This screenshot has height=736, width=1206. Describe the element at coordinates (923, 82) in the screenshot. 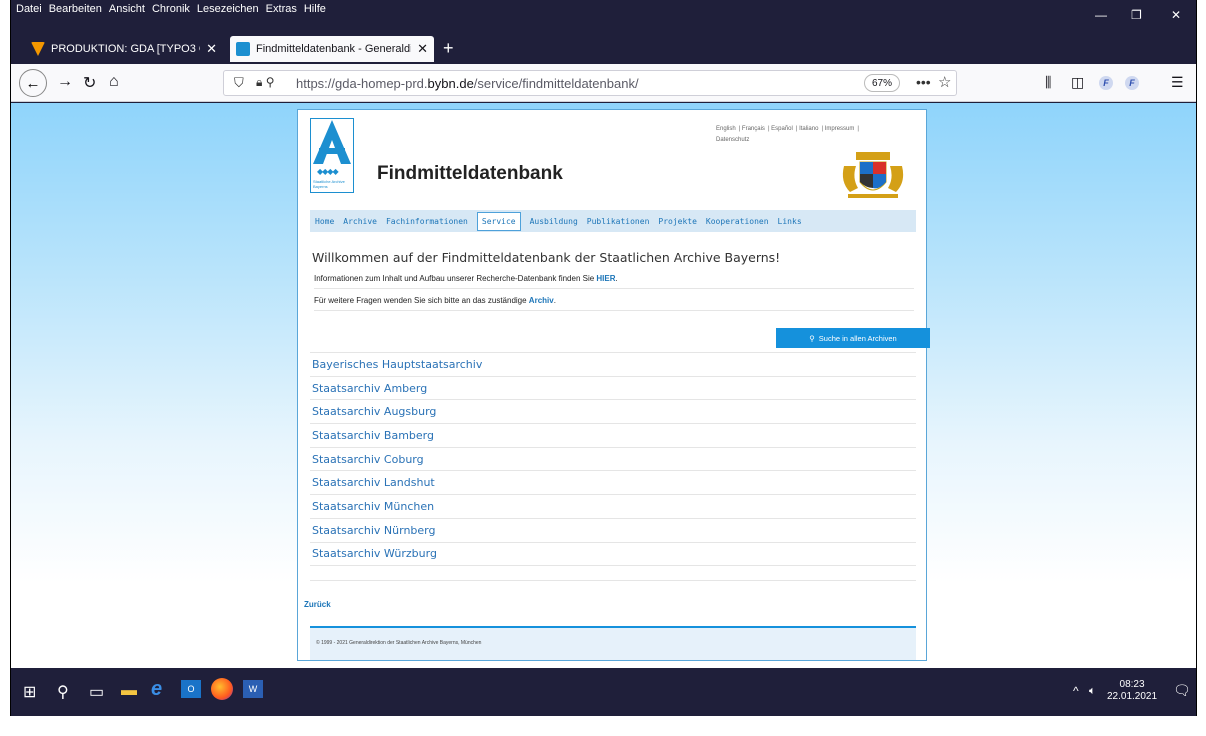

I see `page-actions-icon: •••` at that location.